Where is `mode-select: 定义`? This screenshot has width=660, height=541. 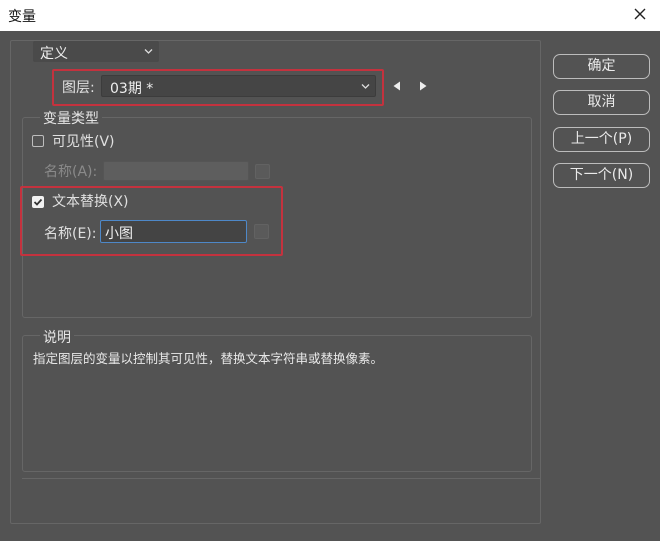 mode-select: 定义 is located at coordinates (96, 51).